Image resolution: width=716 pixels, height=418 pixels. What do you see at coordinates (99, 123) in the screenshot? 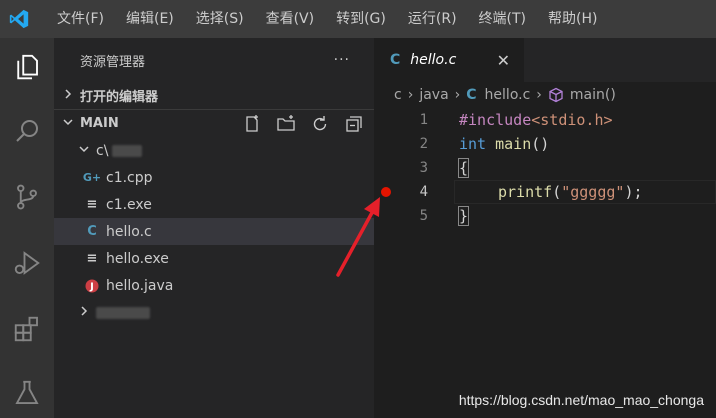
I see `workspace-label: MAIN` at bounding box center [99, 123].